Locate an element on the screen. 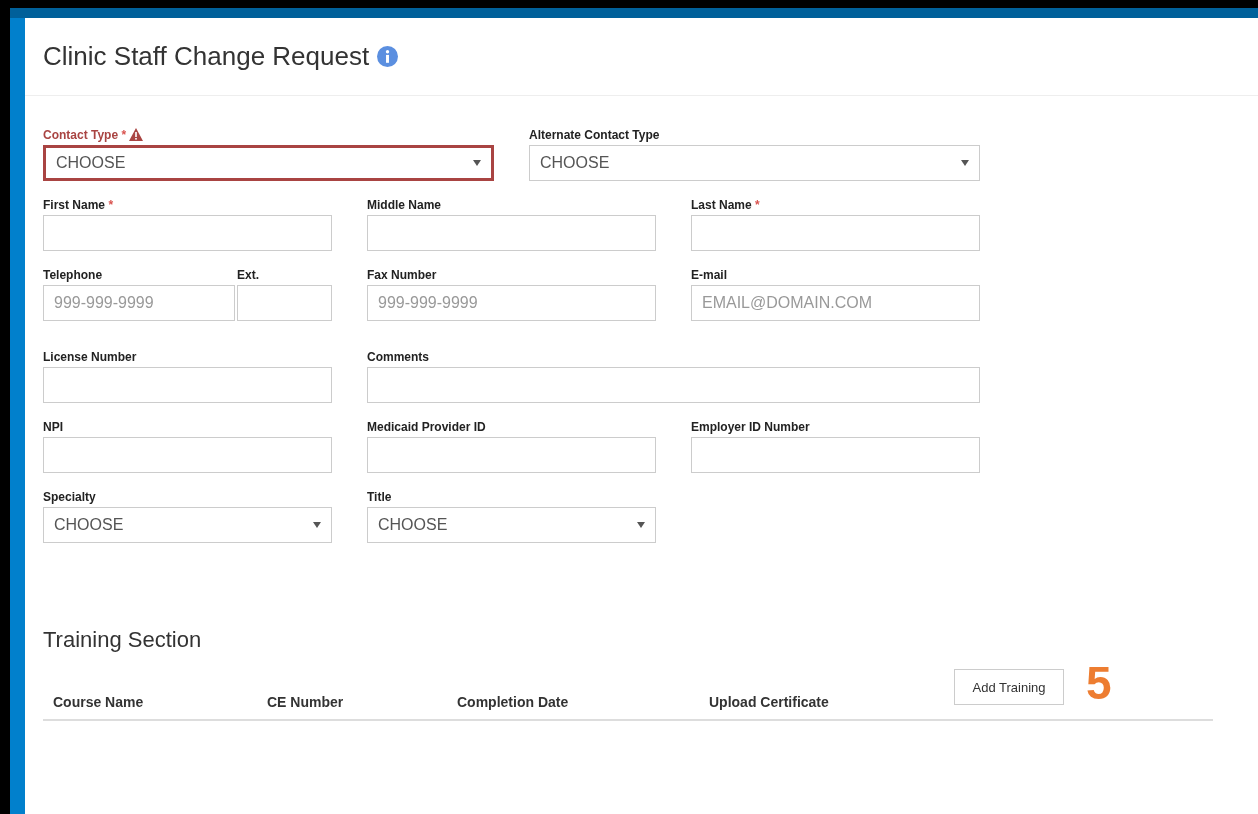 Image resolution: width=1258 pixels, height=814 pixels. column-header: Upload Certificate is located at coordinates (769, 702).